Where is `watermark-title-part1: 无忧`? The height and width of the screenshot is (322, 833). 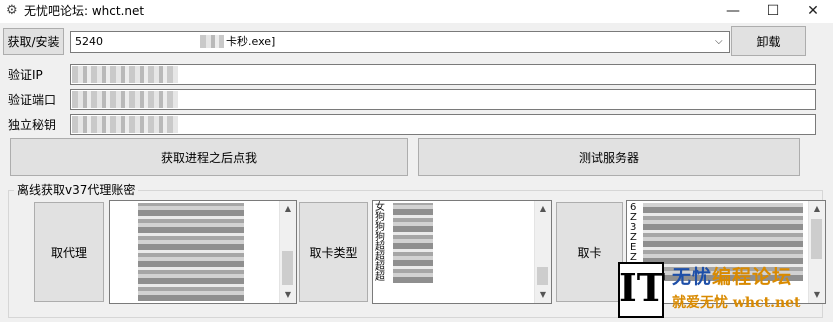 watermark-title-part1: 无忧 is located at coordinates (692, 277).